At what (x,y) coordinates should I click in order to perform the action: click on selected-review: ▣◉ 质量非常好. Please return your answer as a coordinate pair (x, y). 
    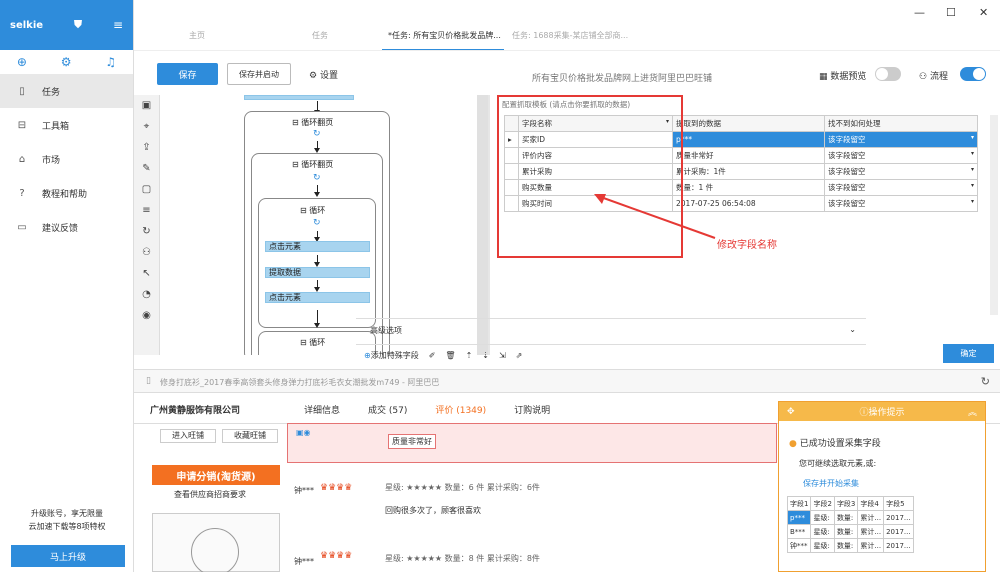
    Looking at the image, I should click on (532, 443).